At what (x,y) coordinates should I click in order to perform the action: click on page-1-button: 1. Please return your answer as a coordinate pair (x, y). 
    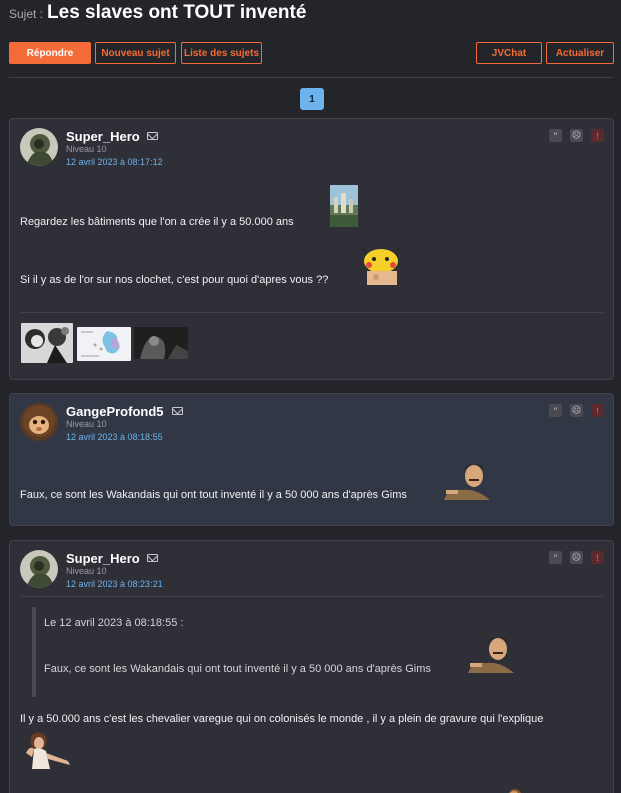
    Looking at the image, I should click on (312, 99).